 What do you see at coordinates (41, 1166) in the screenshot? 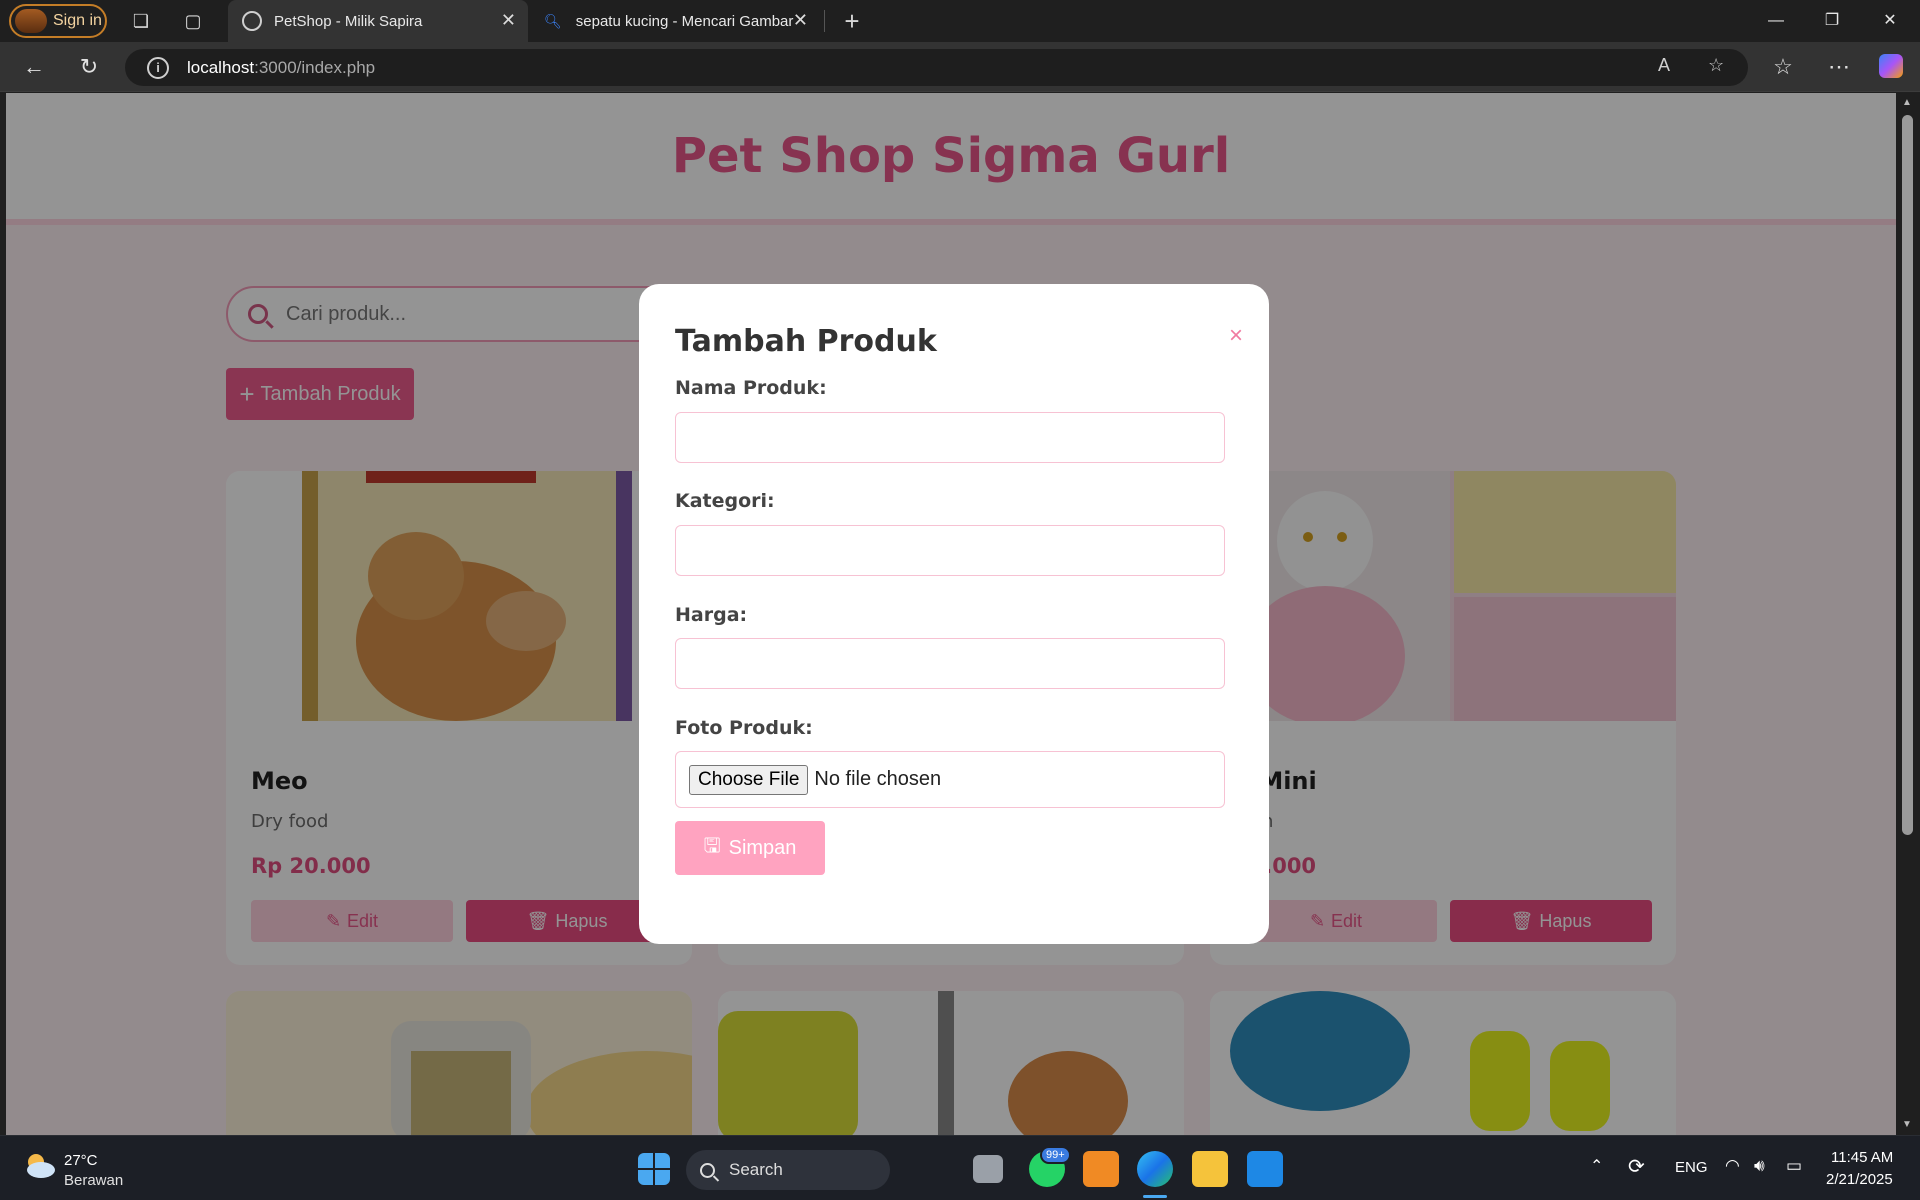
I see `cloudy-weather-icon` at bounding box center [41, 1166].